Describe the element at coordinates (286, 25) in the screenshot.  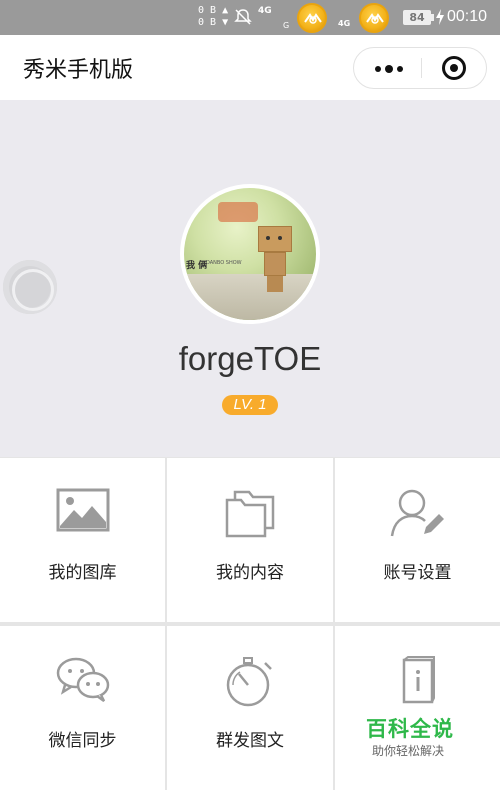
I see `sim-label: G` at that location.